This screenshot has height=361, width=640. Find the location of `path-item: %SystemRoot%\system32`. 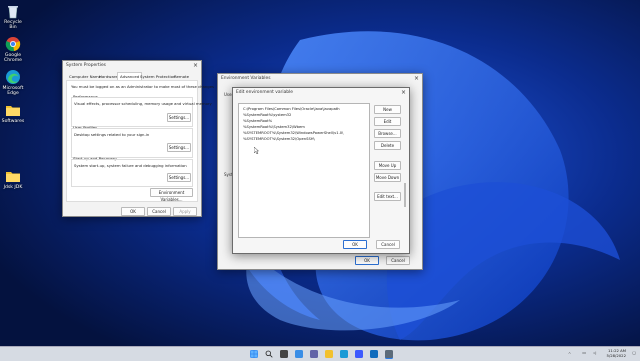

path-item: %SystemRoot%\system32 is located at coordinates (267, 115).